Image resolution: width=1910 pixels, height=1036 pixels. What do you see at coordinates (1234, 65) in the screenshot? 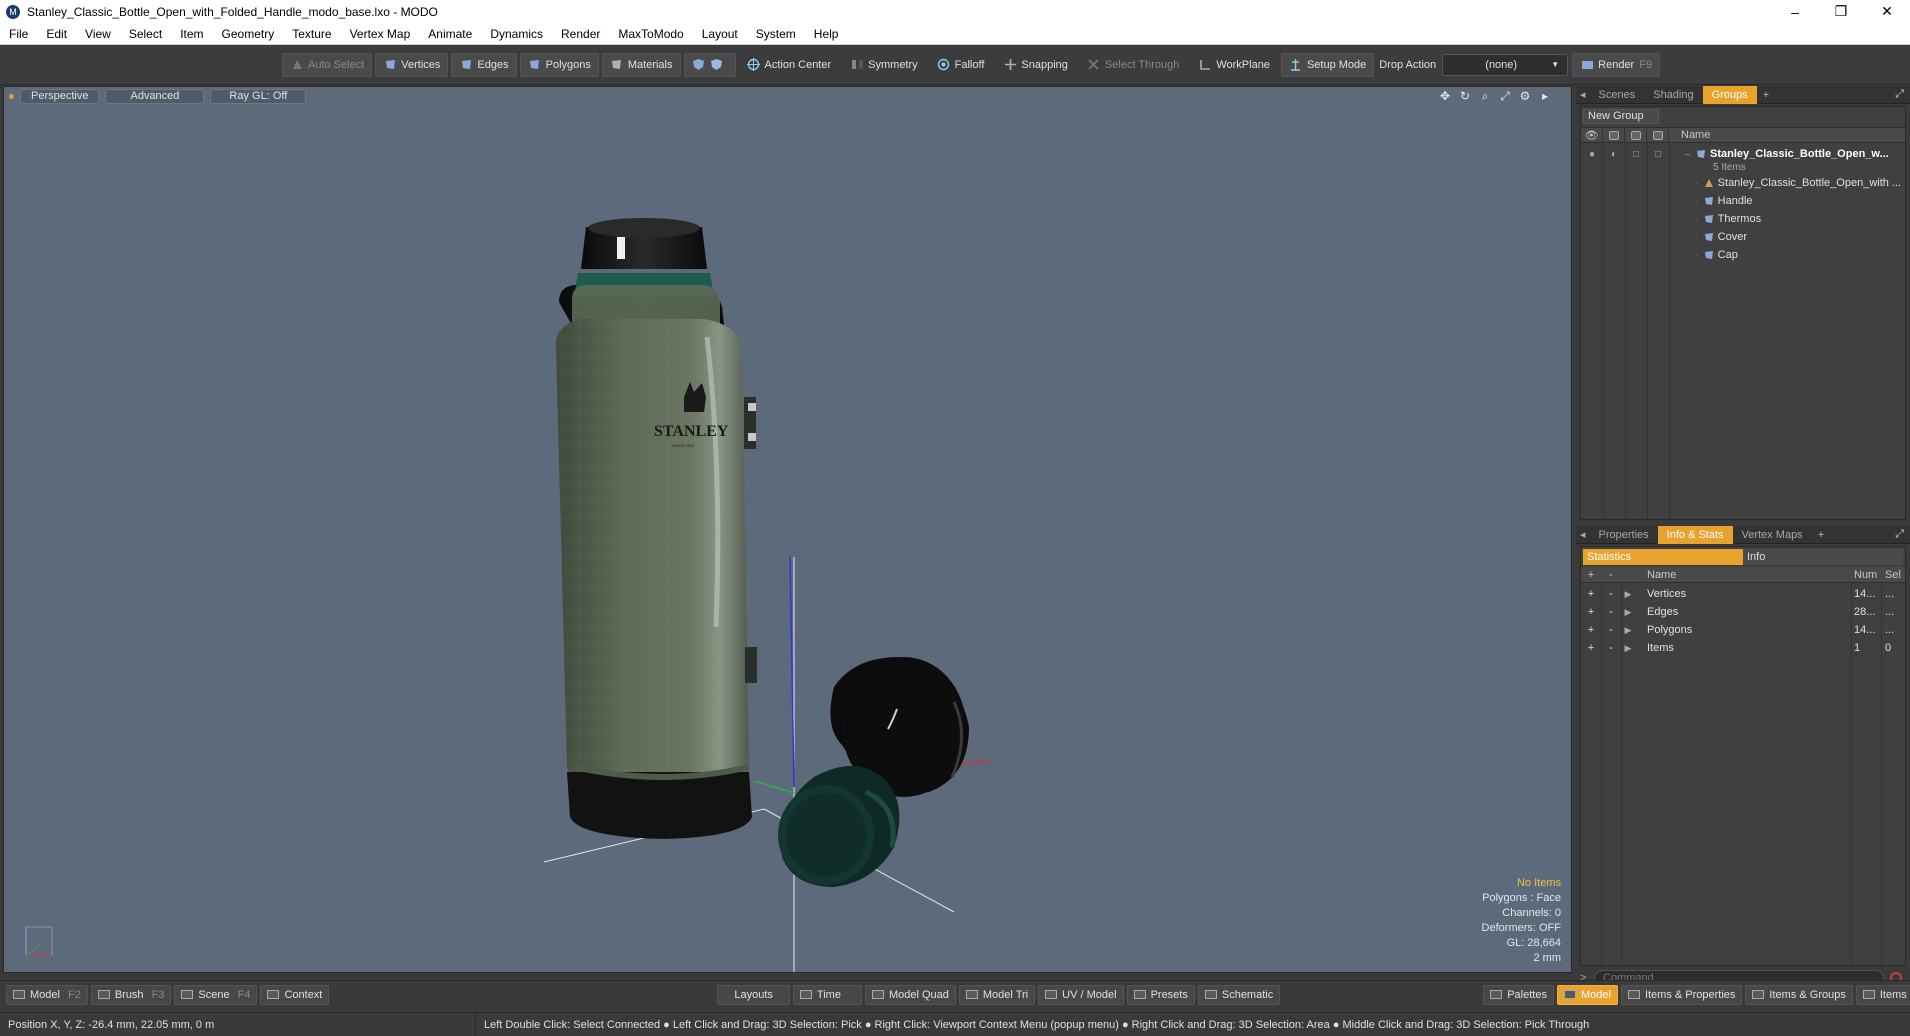
I see `workplane-button: WorkPlane` at bounding box center [1234, 65].